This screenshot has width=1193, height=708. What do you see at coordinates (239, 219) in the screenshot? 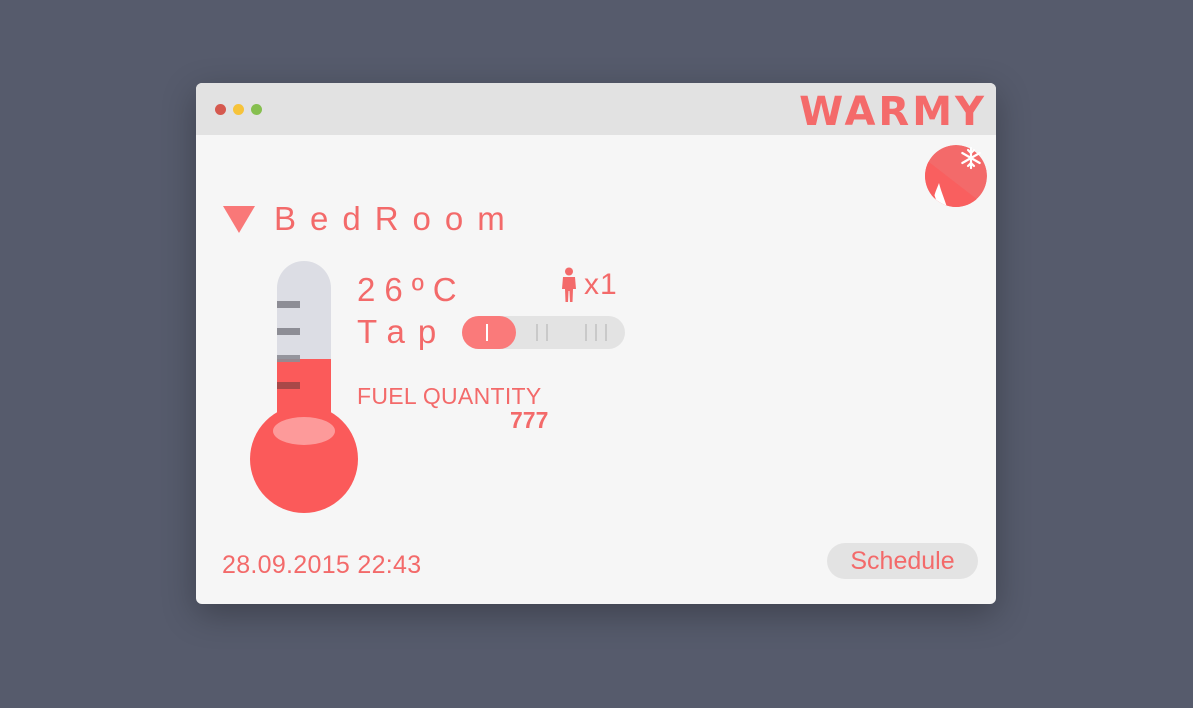
I see `triangle-down-icon` at bounding box center [239, 219].